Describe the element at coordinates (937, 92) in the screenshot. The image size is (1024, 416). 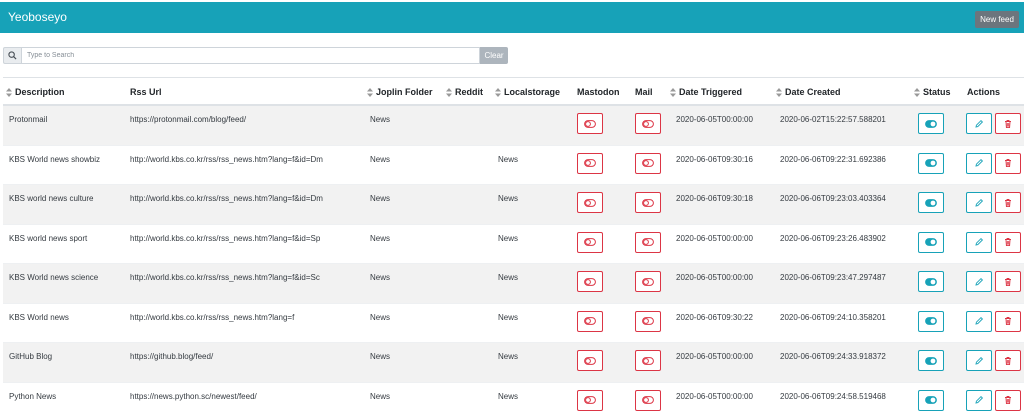
I see `header-label: Status` at that location.